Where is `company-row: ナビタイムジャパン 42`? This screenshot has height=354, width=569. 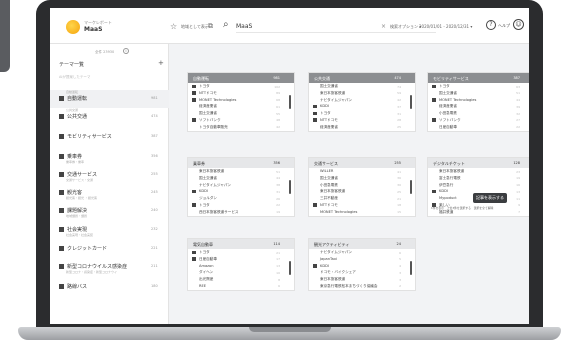
company-row: ナビタイムジャパン 42 is located at coordinates (362, 100).